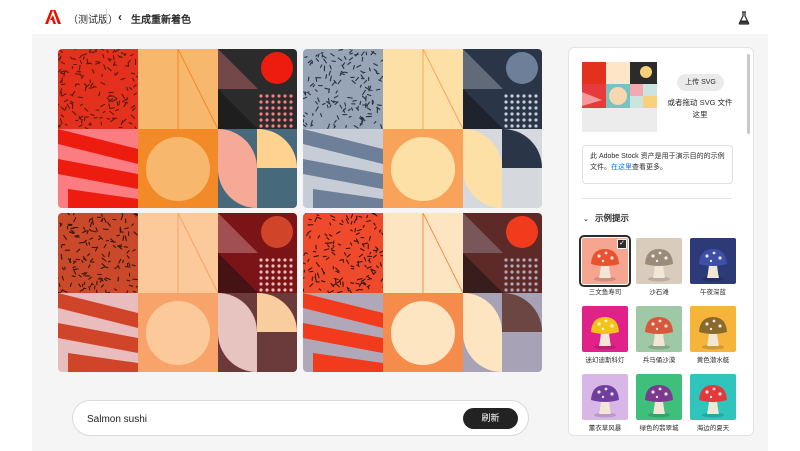 The image size is (800, 451). I want to click on sample-prompt-4: 迷幻迪斯科灯, so click(605, 335).